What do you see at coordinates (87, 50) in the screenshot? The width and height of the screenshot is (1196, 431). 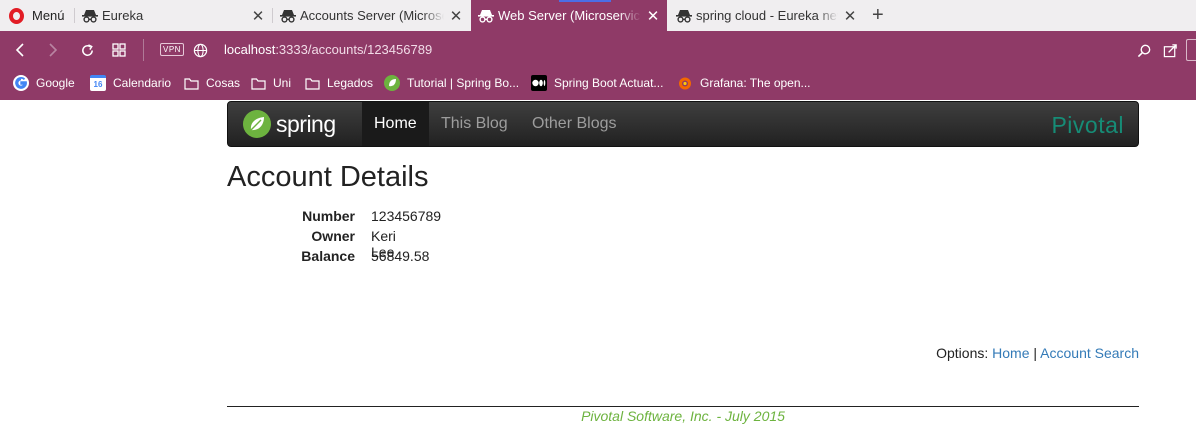 I see `reload-icon` at bounding box center [87, 50].